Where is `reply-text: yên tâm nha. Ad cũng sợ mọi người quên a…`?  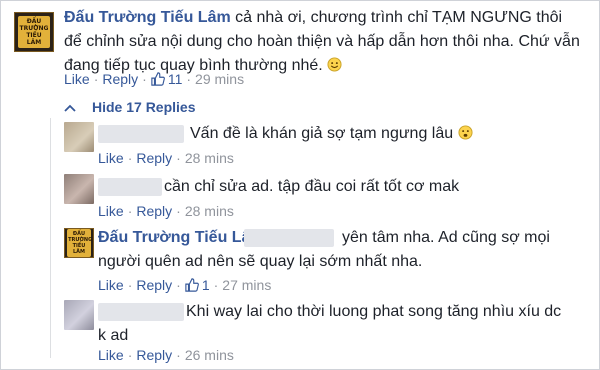
reply-text: yên tâm nha. Ad cũng sợ mọi người quên a… is located at coordinates (324, 249).